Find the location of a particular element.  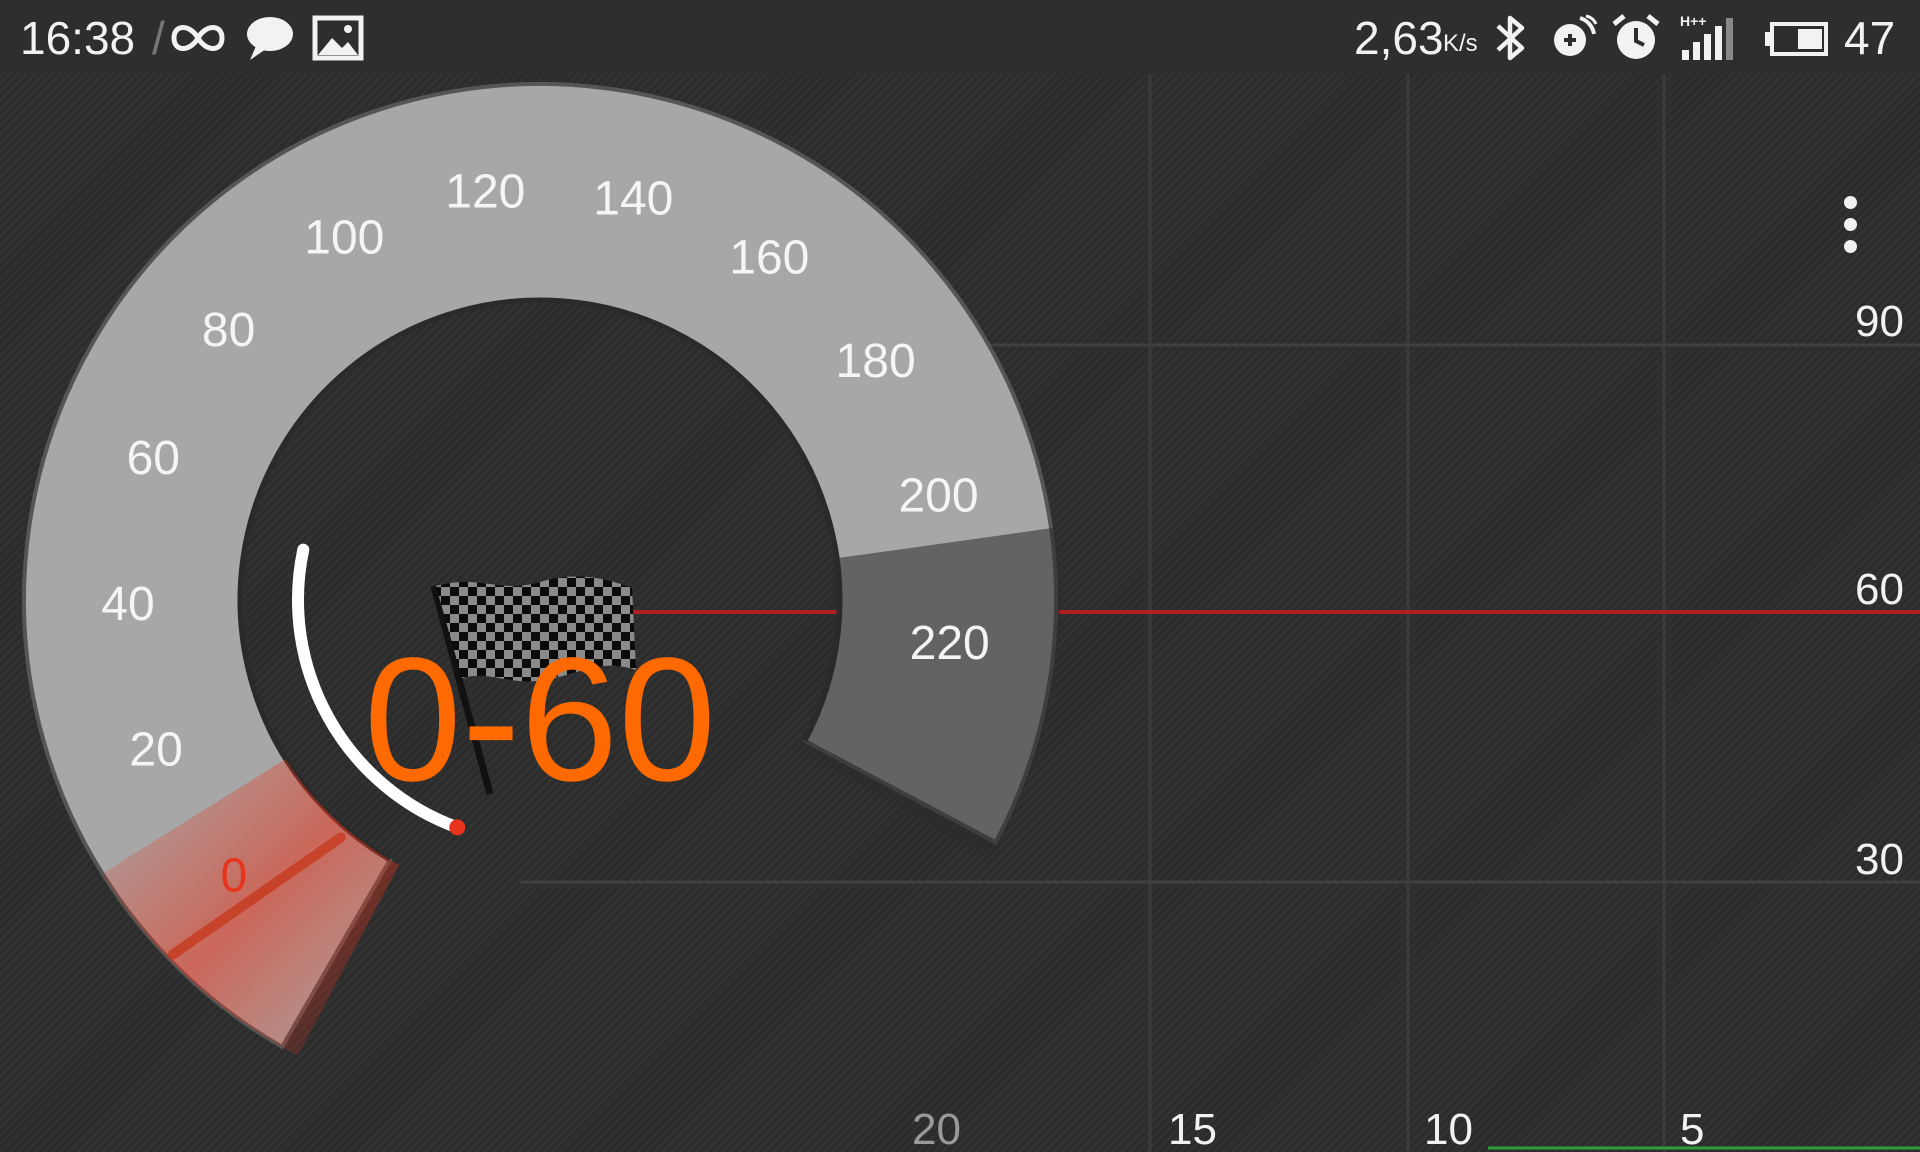

y-axis-labels: 90 60 30 is located at coordinates (1879, 590).